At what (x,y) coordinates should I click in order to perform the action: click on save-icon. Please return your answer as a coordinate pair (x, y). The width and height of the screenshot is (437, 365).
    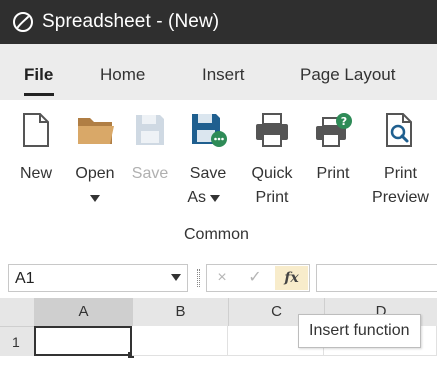
    Looking at the image, I should click on (150, 130).